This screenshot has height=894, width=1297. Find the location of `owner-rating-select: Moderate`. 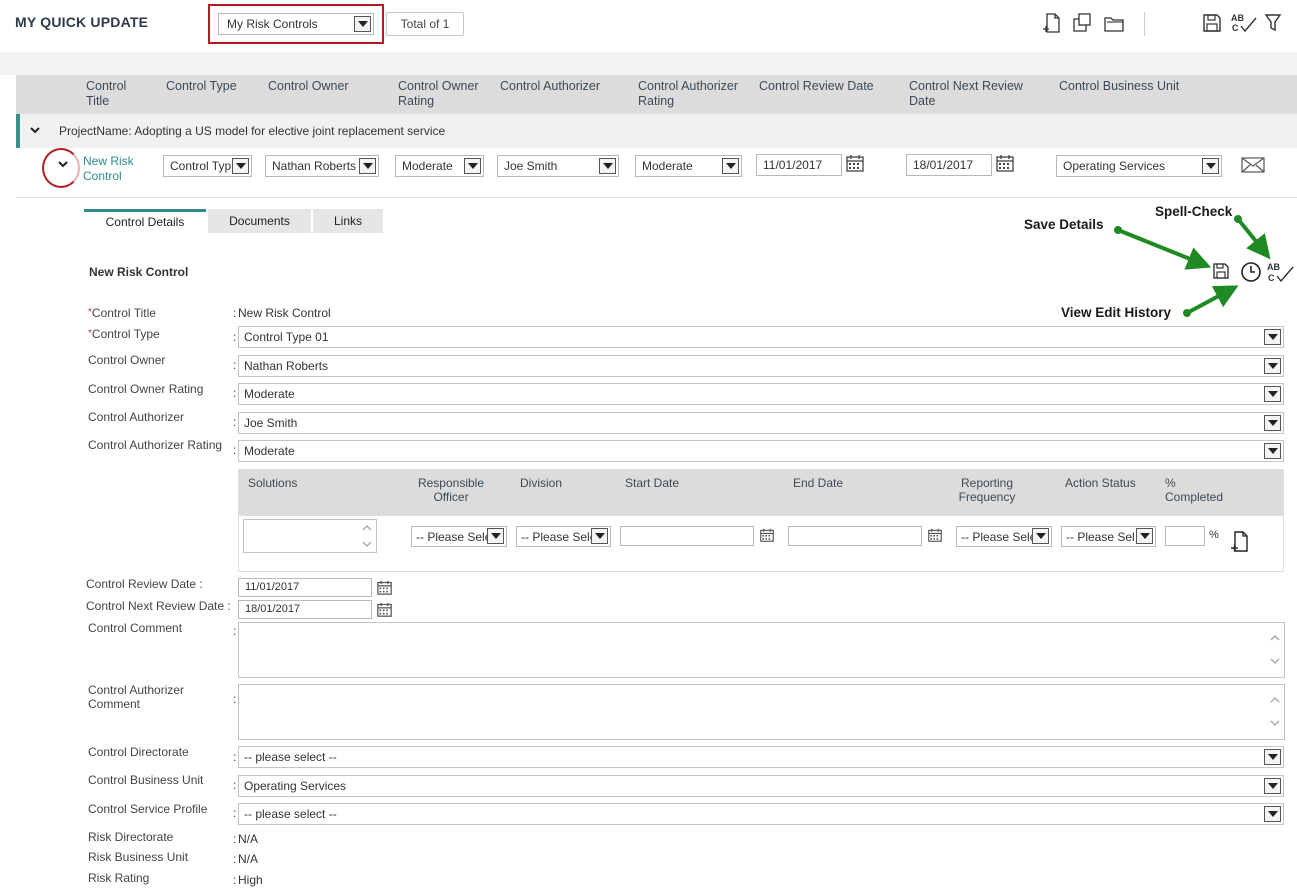

owner-rating-select: Moderate is located at coordinates (761, 394).